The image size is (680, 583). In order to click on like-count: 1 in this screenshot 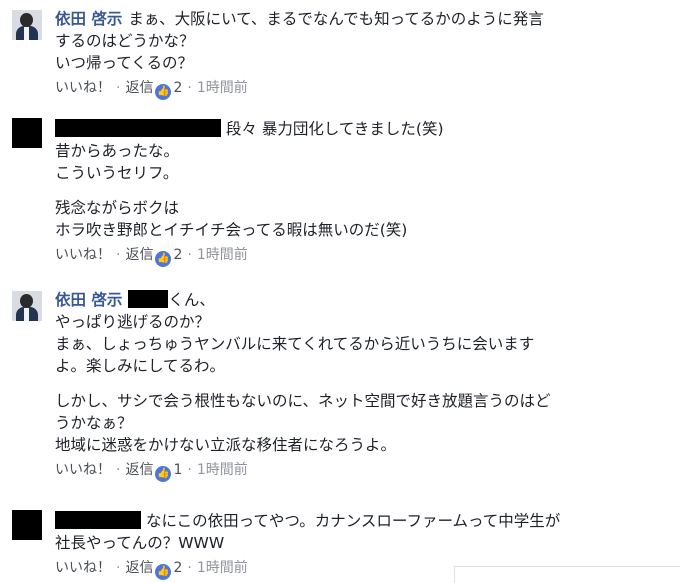, I will do `click(177, 470)`.